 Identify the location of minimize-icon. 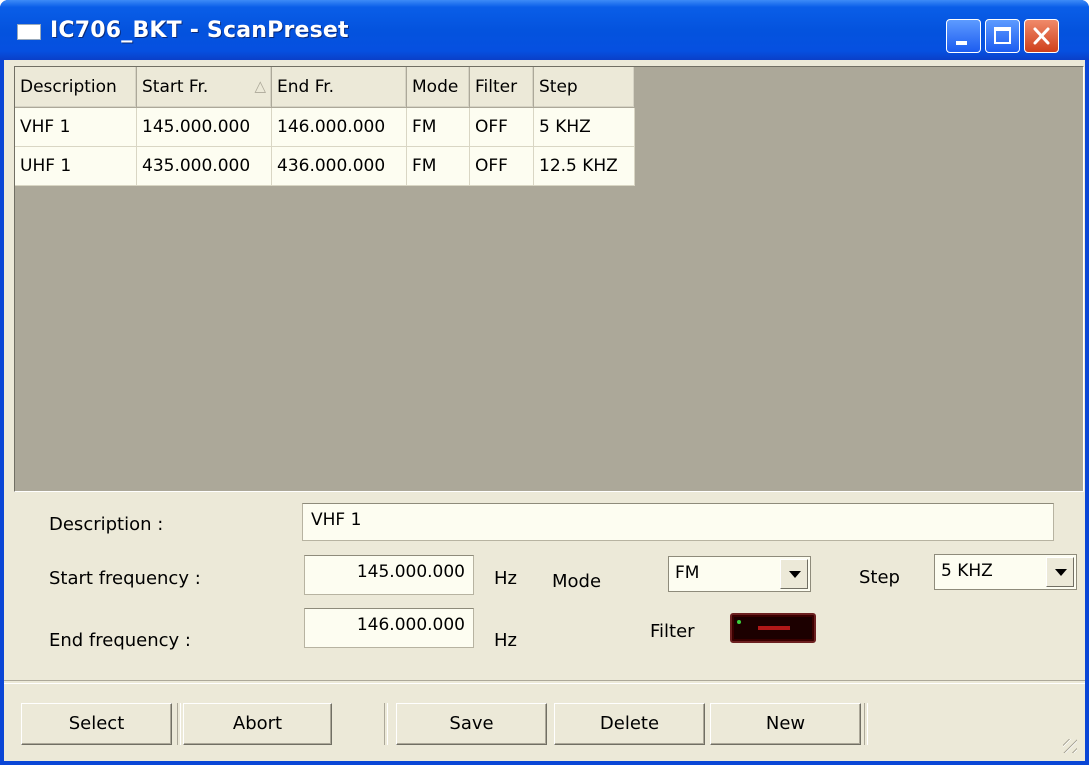
(961, 43).